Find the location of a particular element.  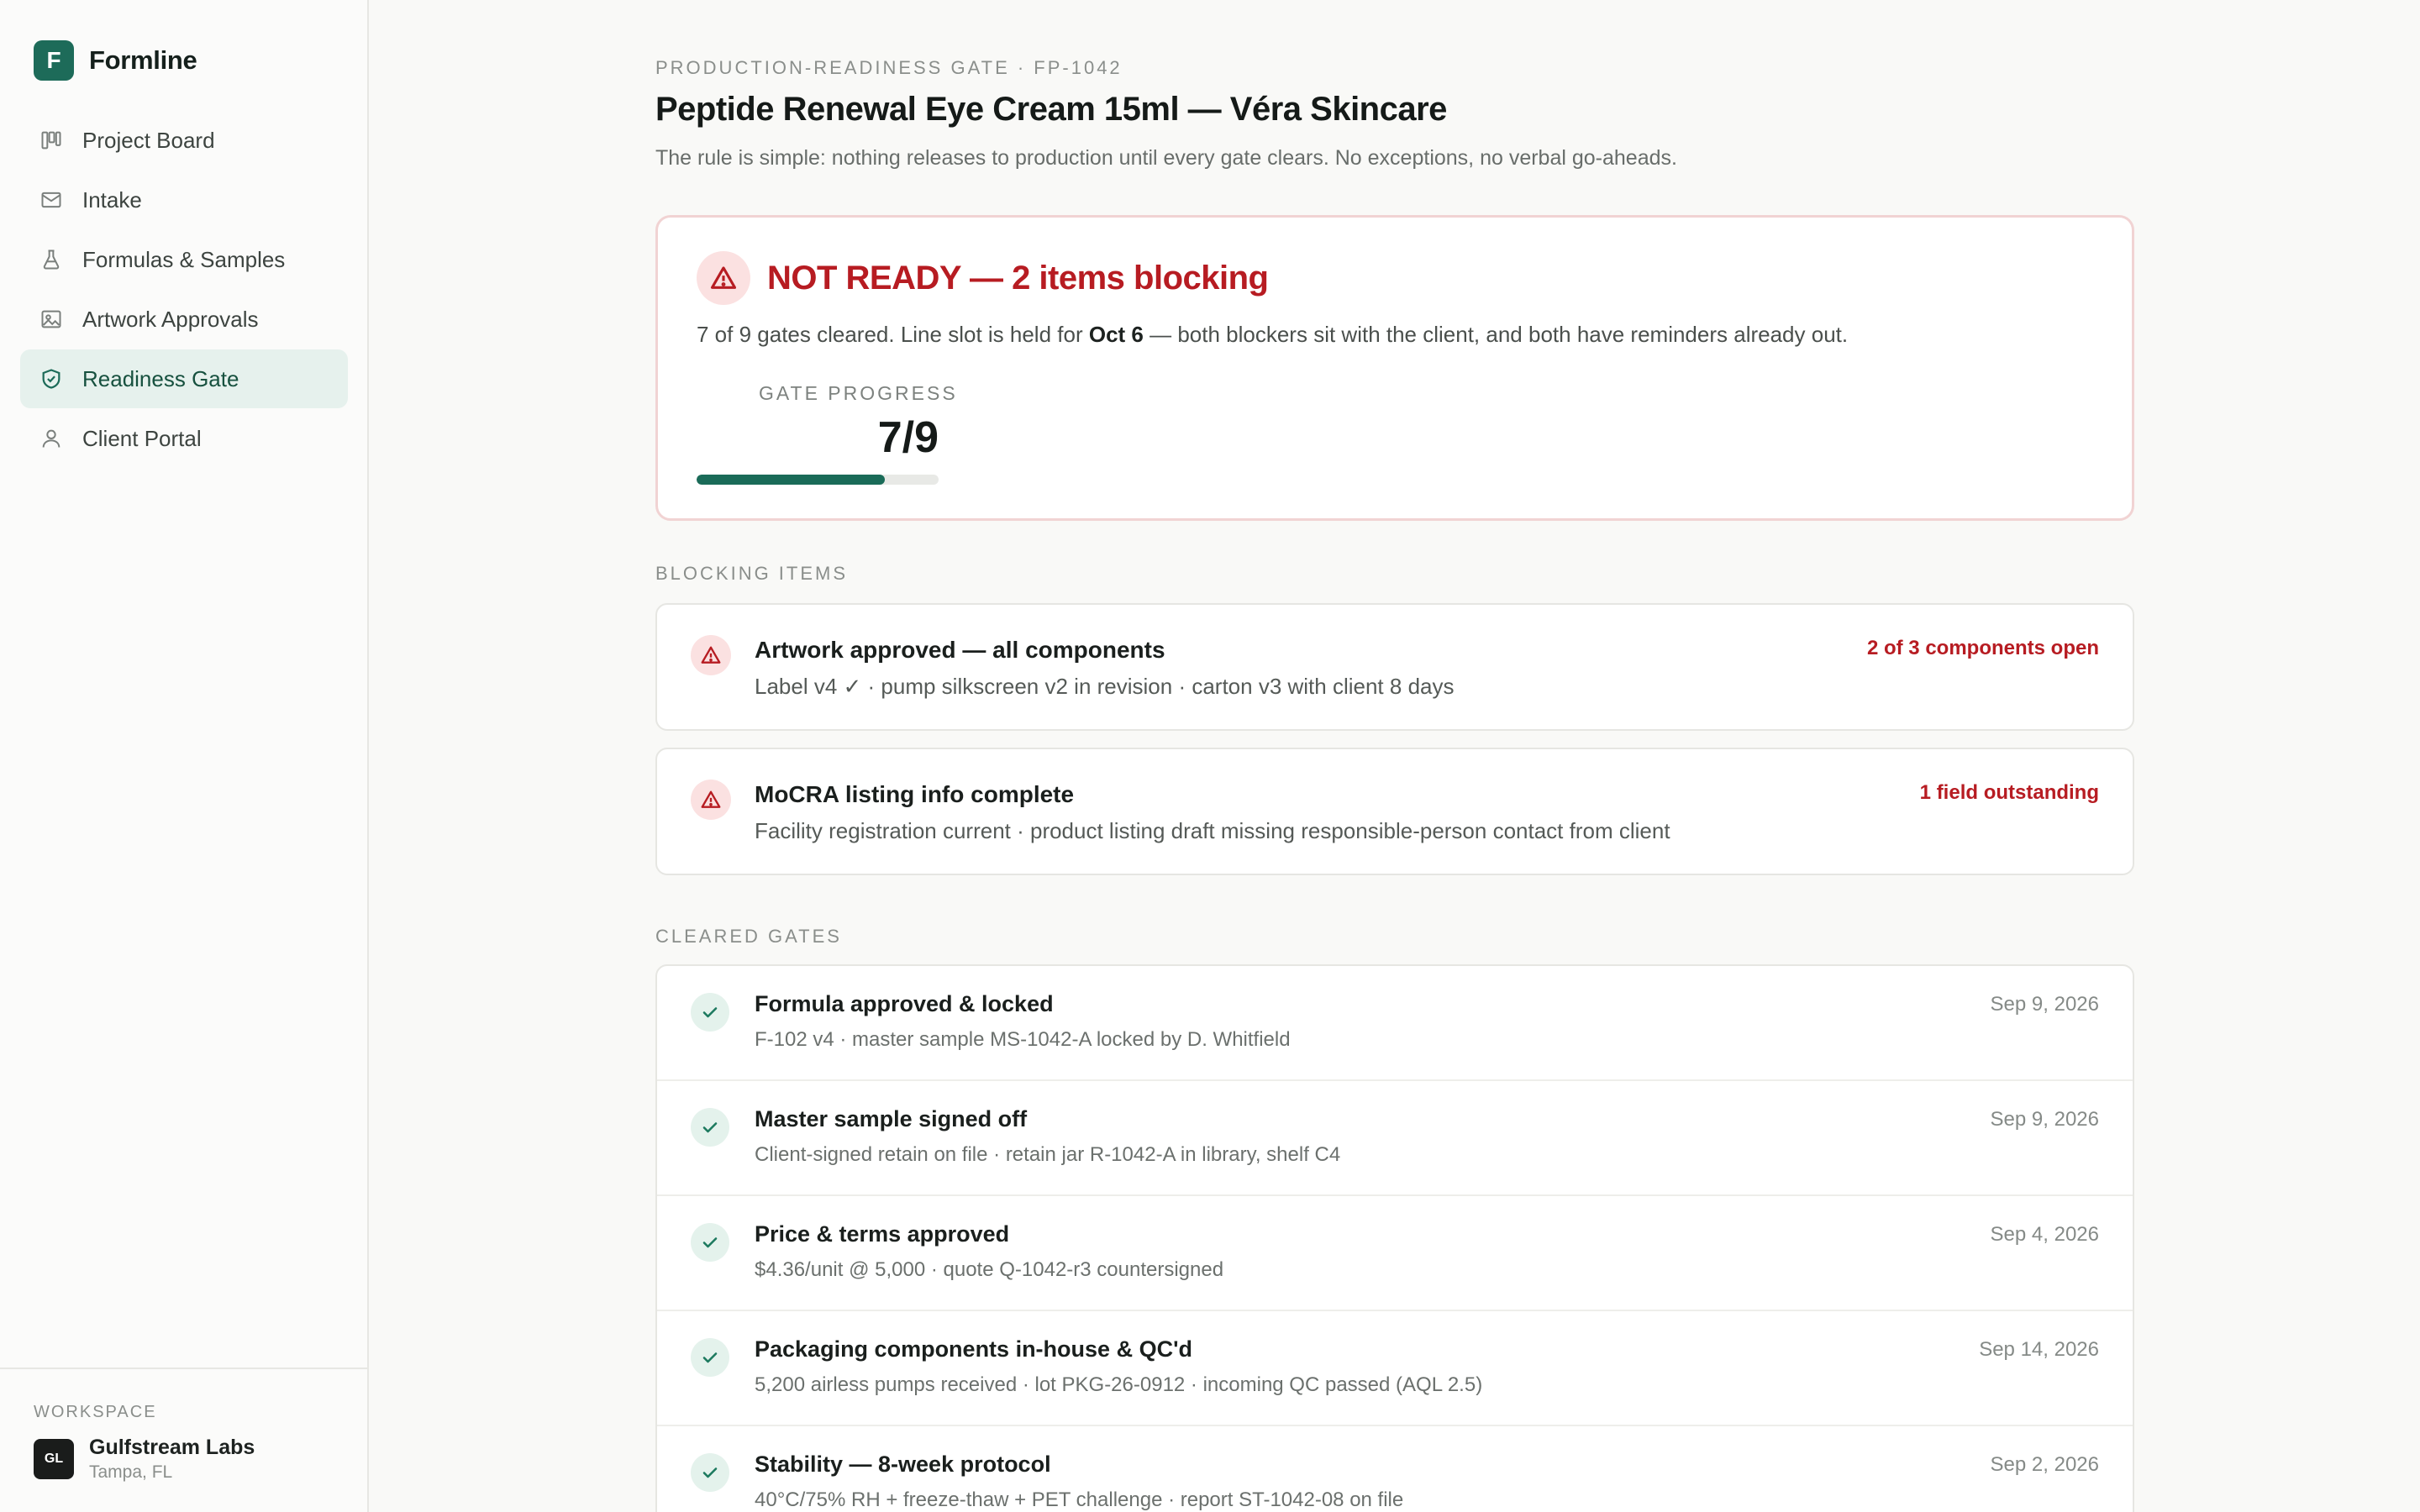

cleared-gate-date: Sep 14, 2026 is located at coordinates (2039, 1349).